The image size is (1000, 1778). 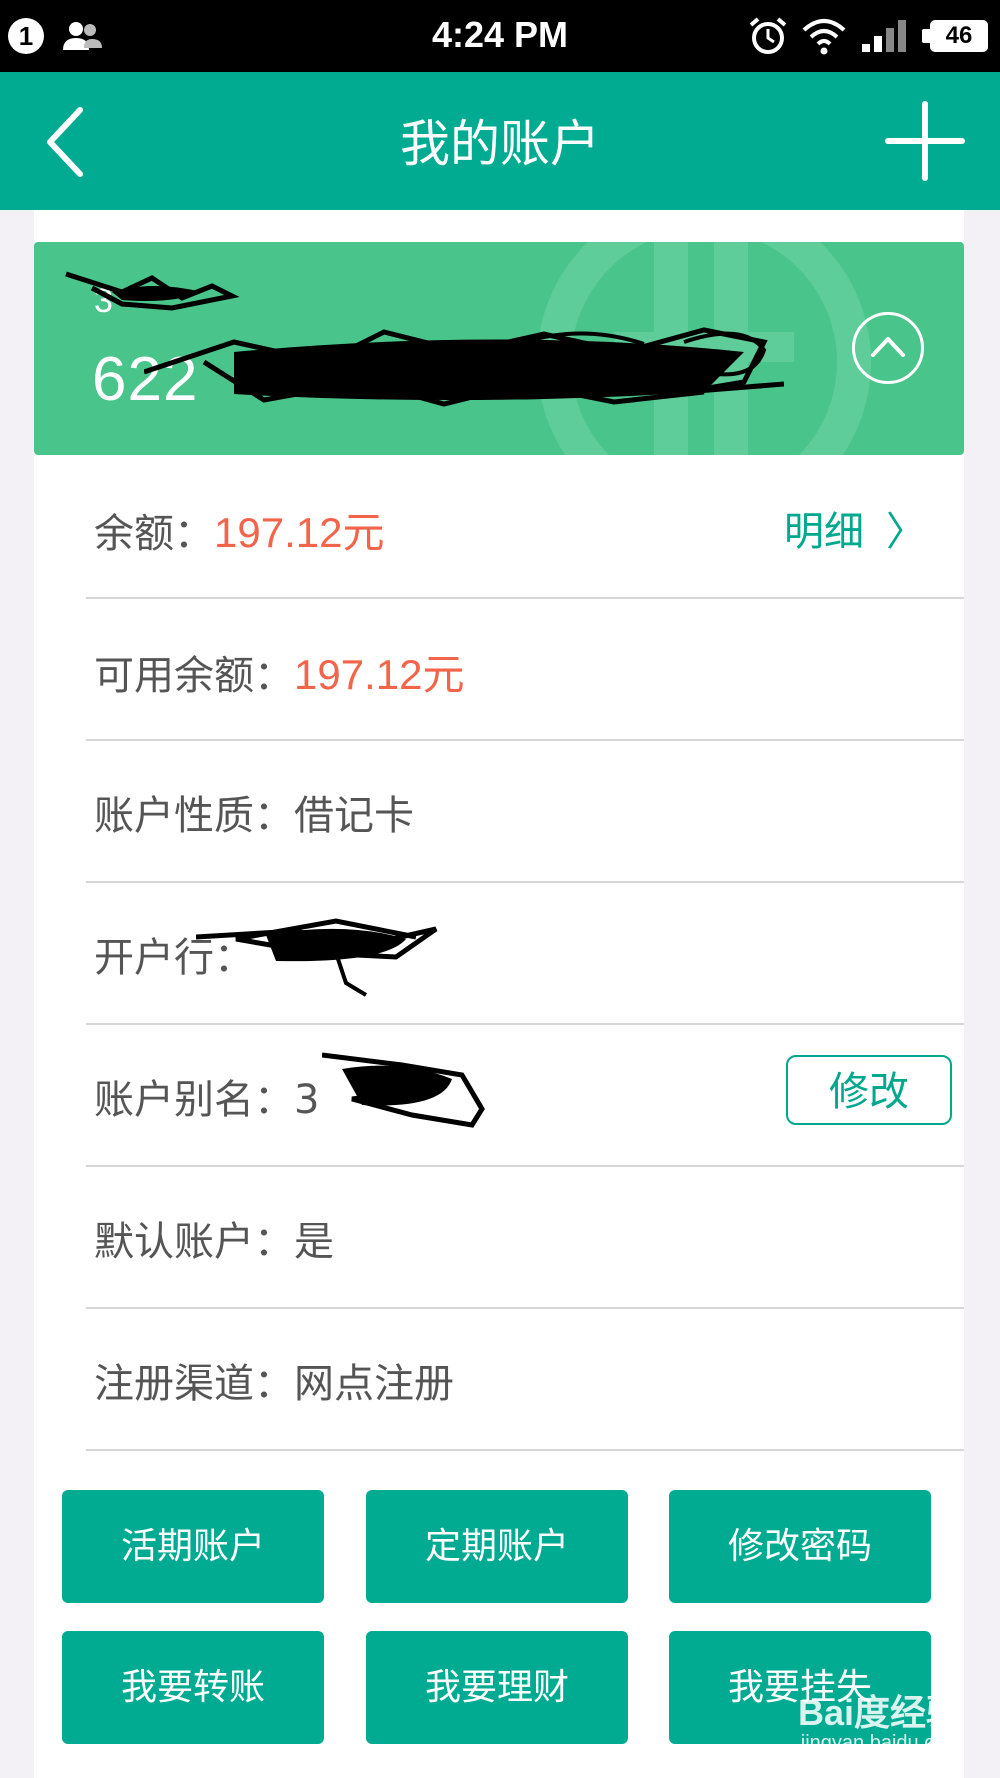 What do you see at coordinates (869, 1090) in the screenshot?
I see `edit-alias-button: 修改` at bounding box center [869, 1090].